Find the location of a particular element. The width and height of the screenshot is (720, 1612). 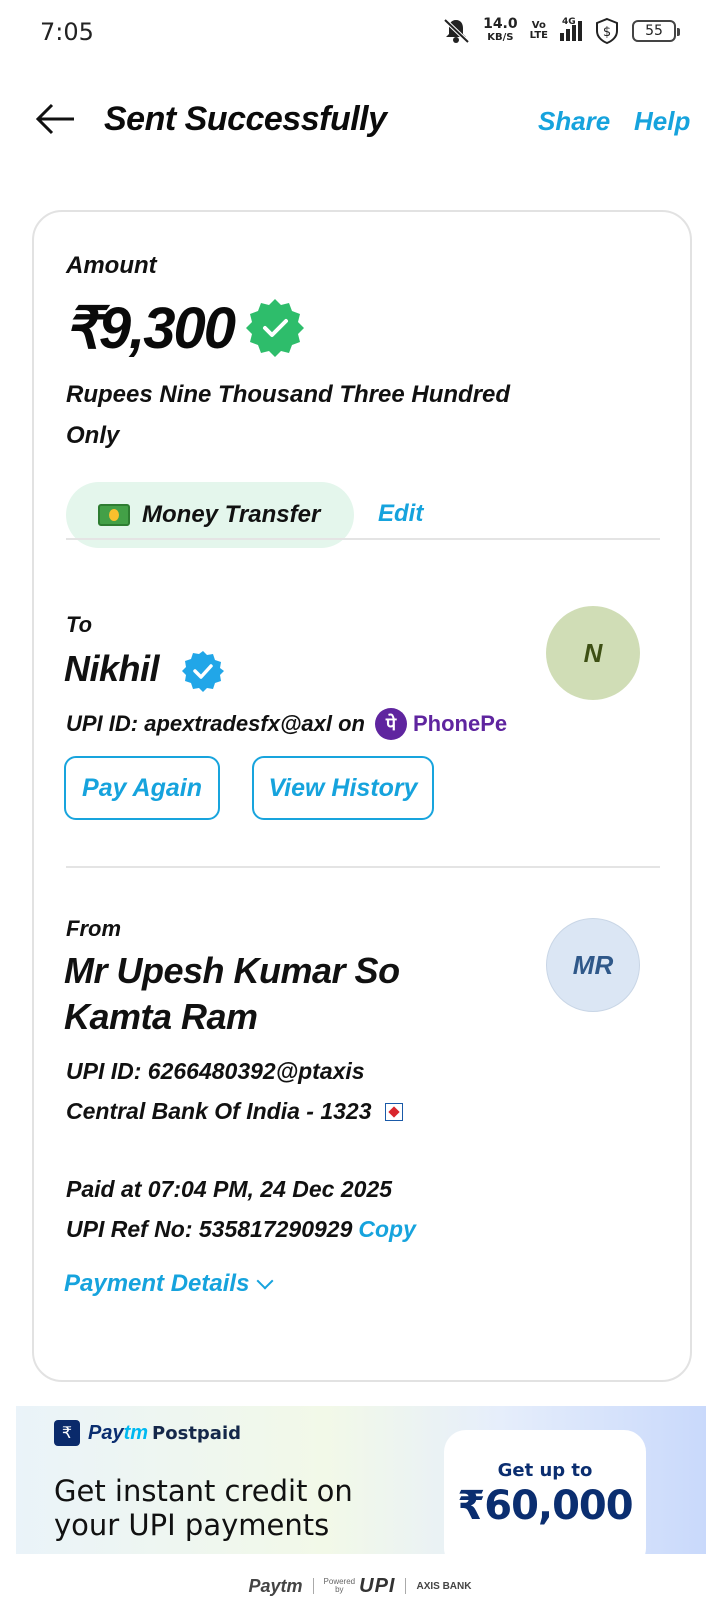

money-icon is located at coordinates (114, 515).